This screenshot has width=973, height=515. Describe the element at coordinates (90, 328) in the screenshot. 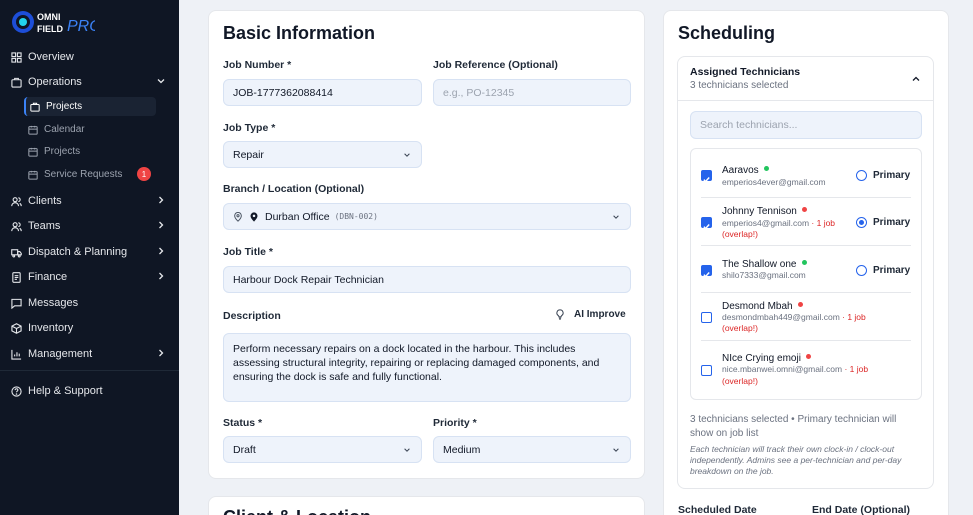

I see `nav-inventory: Inventory` at that location.